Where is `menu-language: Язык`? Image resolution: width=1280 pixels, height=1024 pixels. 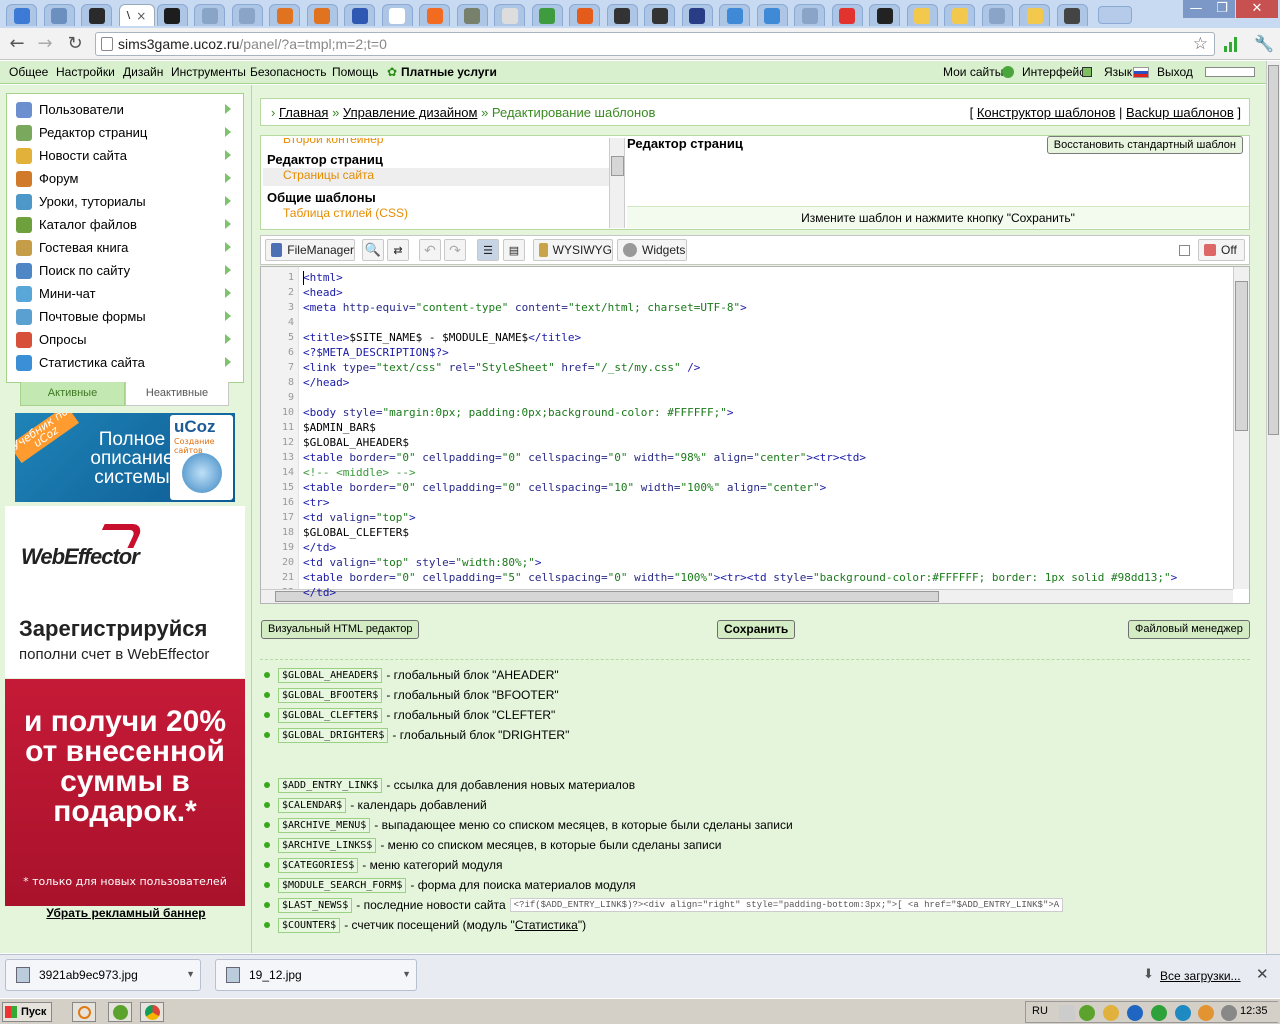 menu-language: Язык is located at coordinates (1118, 72).